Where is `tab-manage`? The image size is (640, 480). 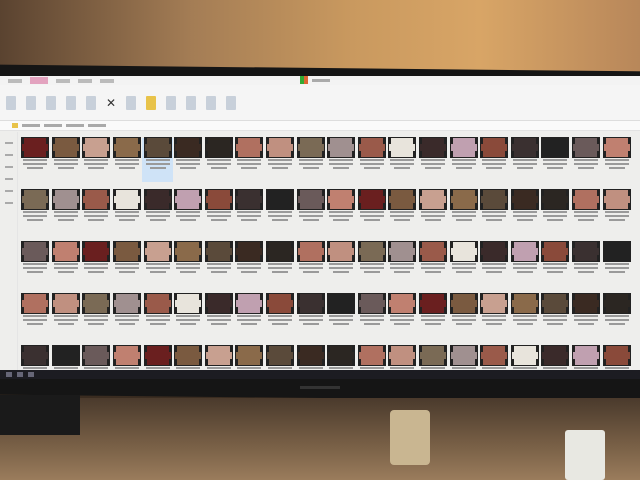 tab-manage is located at coordinates (39, 80).